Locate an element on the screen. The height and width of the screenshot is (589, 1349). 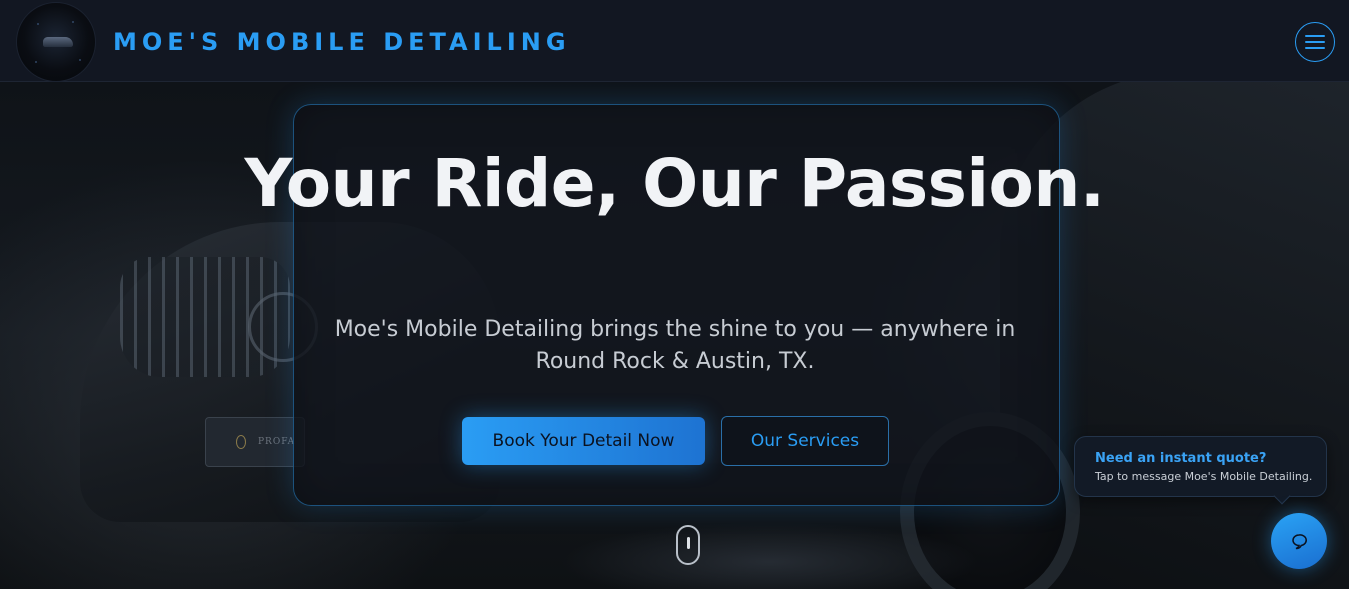
quote-bubble-text: Tap to message Moe's Mobile Detailing. is located at coordinates (1204, 476).